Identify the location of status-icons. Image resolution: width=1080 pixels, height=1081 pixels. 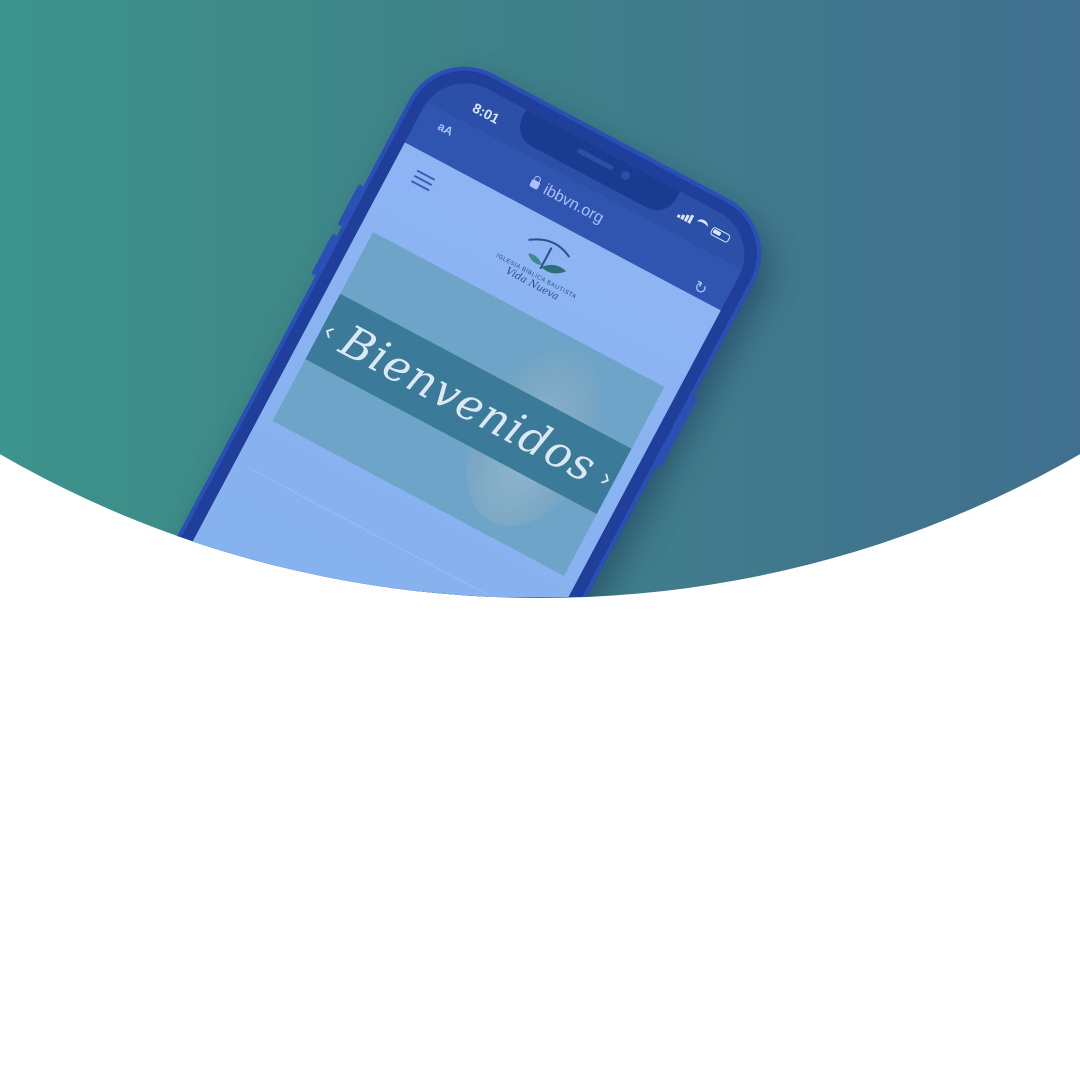
(704, 226).